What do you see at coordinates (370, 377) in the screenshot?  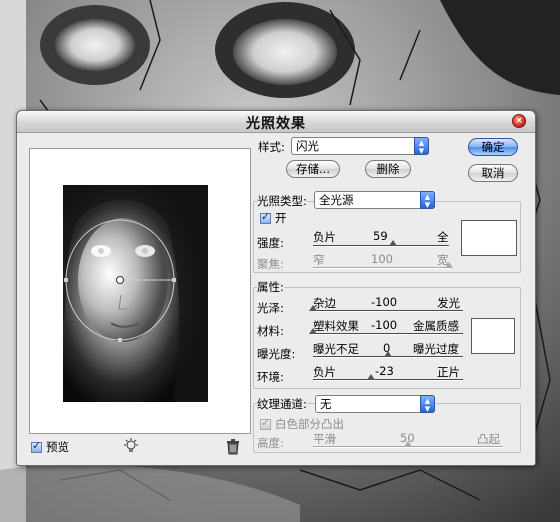 I see `ambience-slider-thumb` at bounding box center [370, 377].